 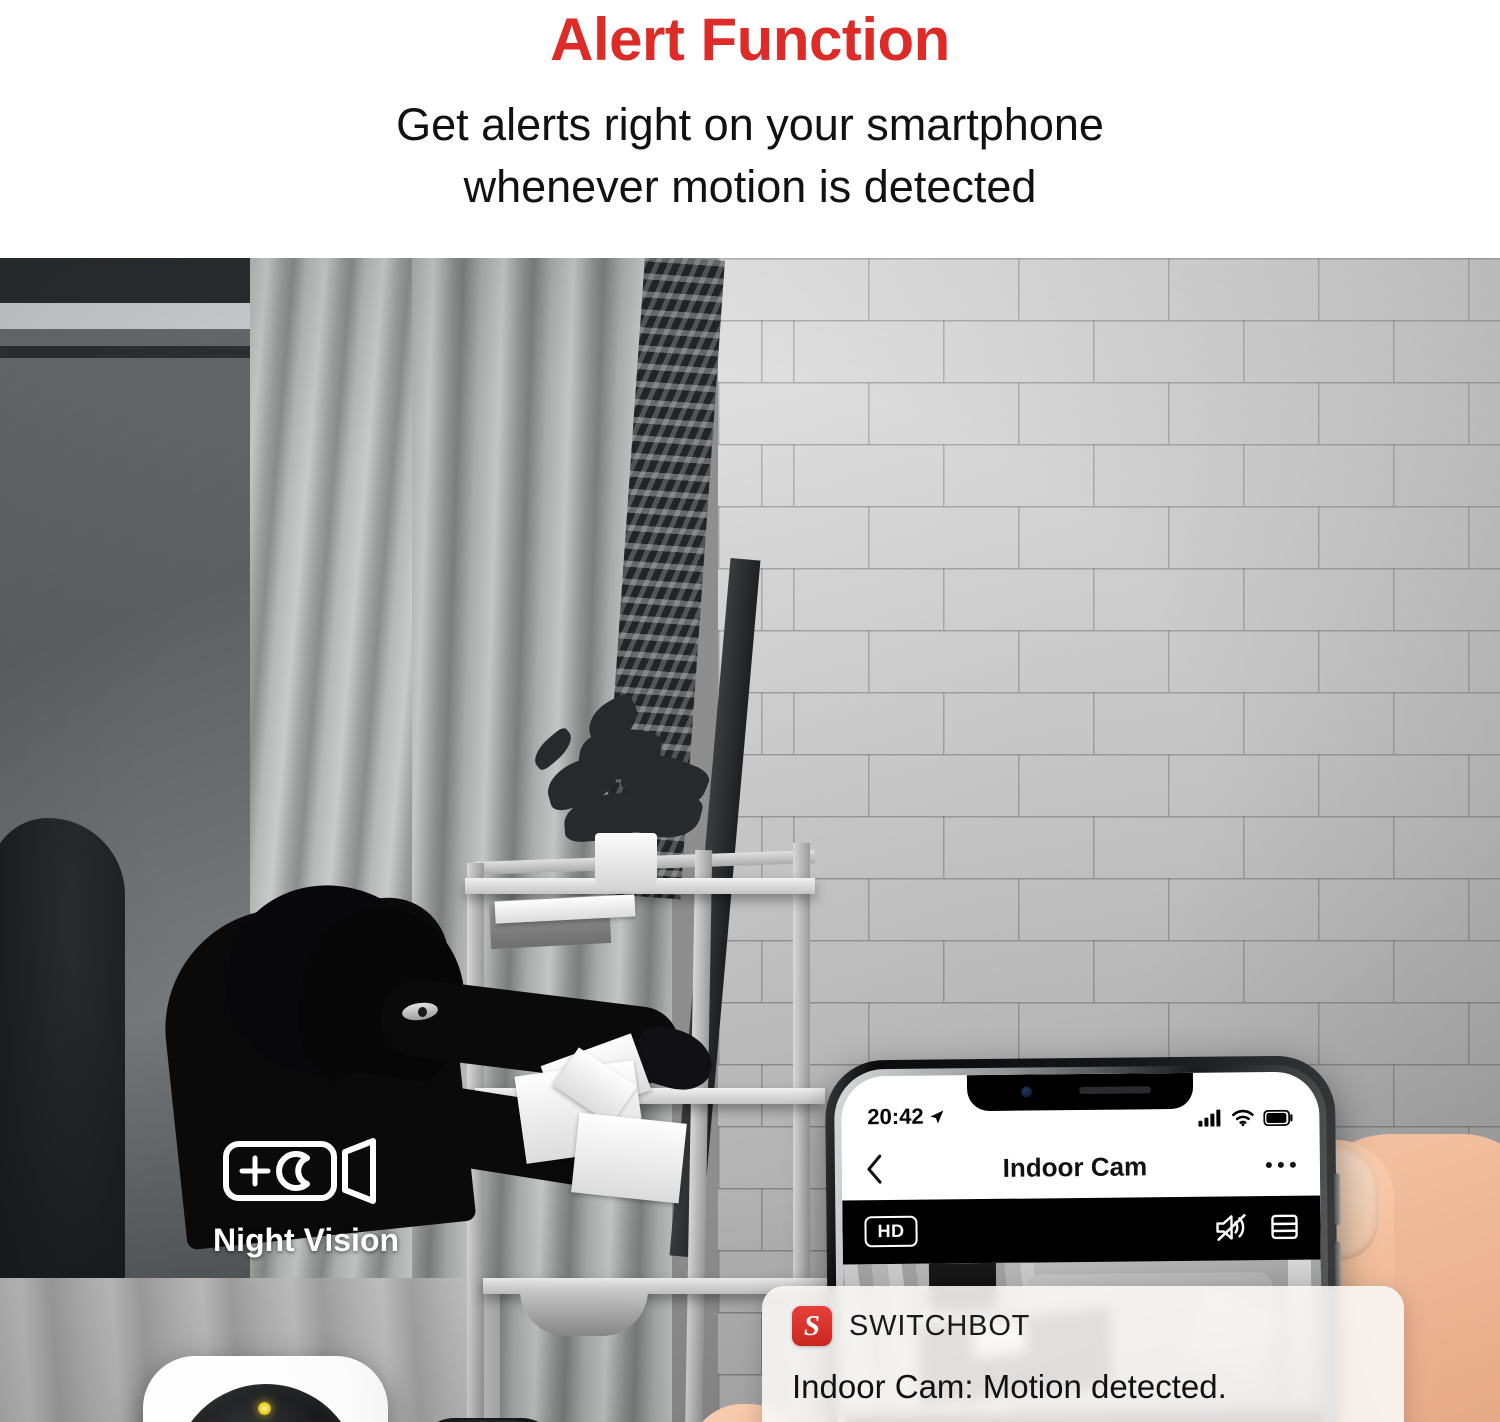 What do you see at coordinates (1337, 1199) in the screenshot?
I see `volume-up-button` at bounding box center [1337, 1199].